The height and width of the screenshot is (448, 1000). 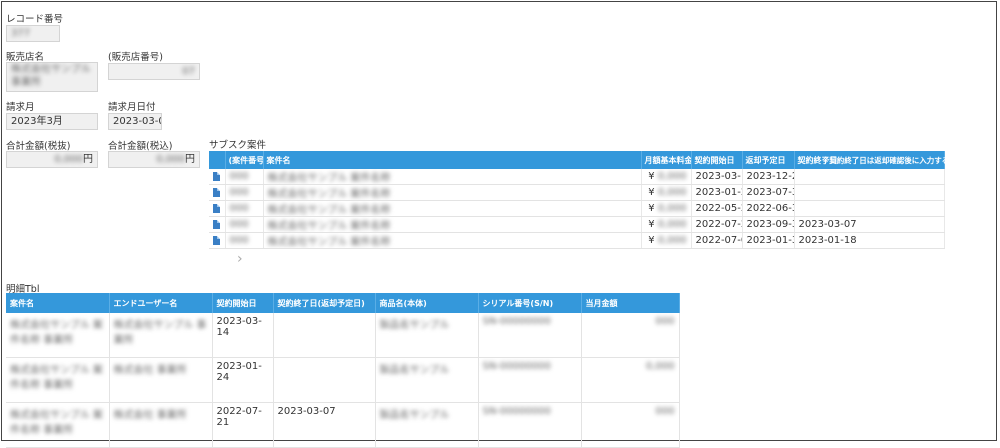 What do you see at coordinates (324, 425) in the screenshot?
I see `meisai-cell-end: 2023-03-07` at bounding box center [324, 425].